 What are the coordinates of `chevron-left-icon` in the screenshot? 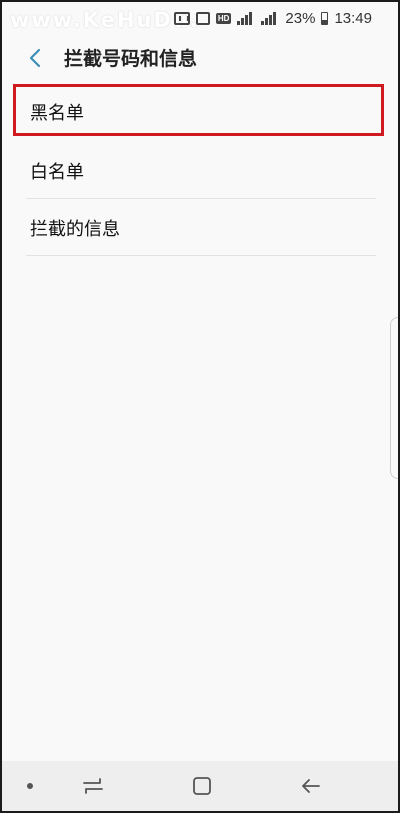 It's located at (35, 58).